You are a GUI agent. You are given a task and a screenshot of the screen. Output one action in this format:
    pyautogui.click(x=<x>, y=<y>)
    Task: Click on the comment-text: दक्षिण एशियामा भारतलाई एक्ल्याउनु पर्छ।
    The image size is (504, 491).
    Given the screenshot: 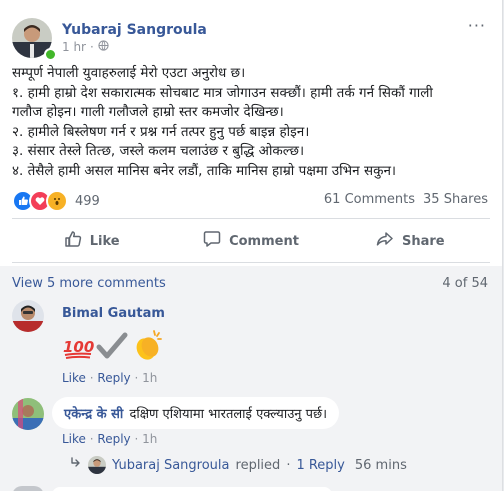 What is the action you would take?
    pyautogui.click(x=228, y=414)
    